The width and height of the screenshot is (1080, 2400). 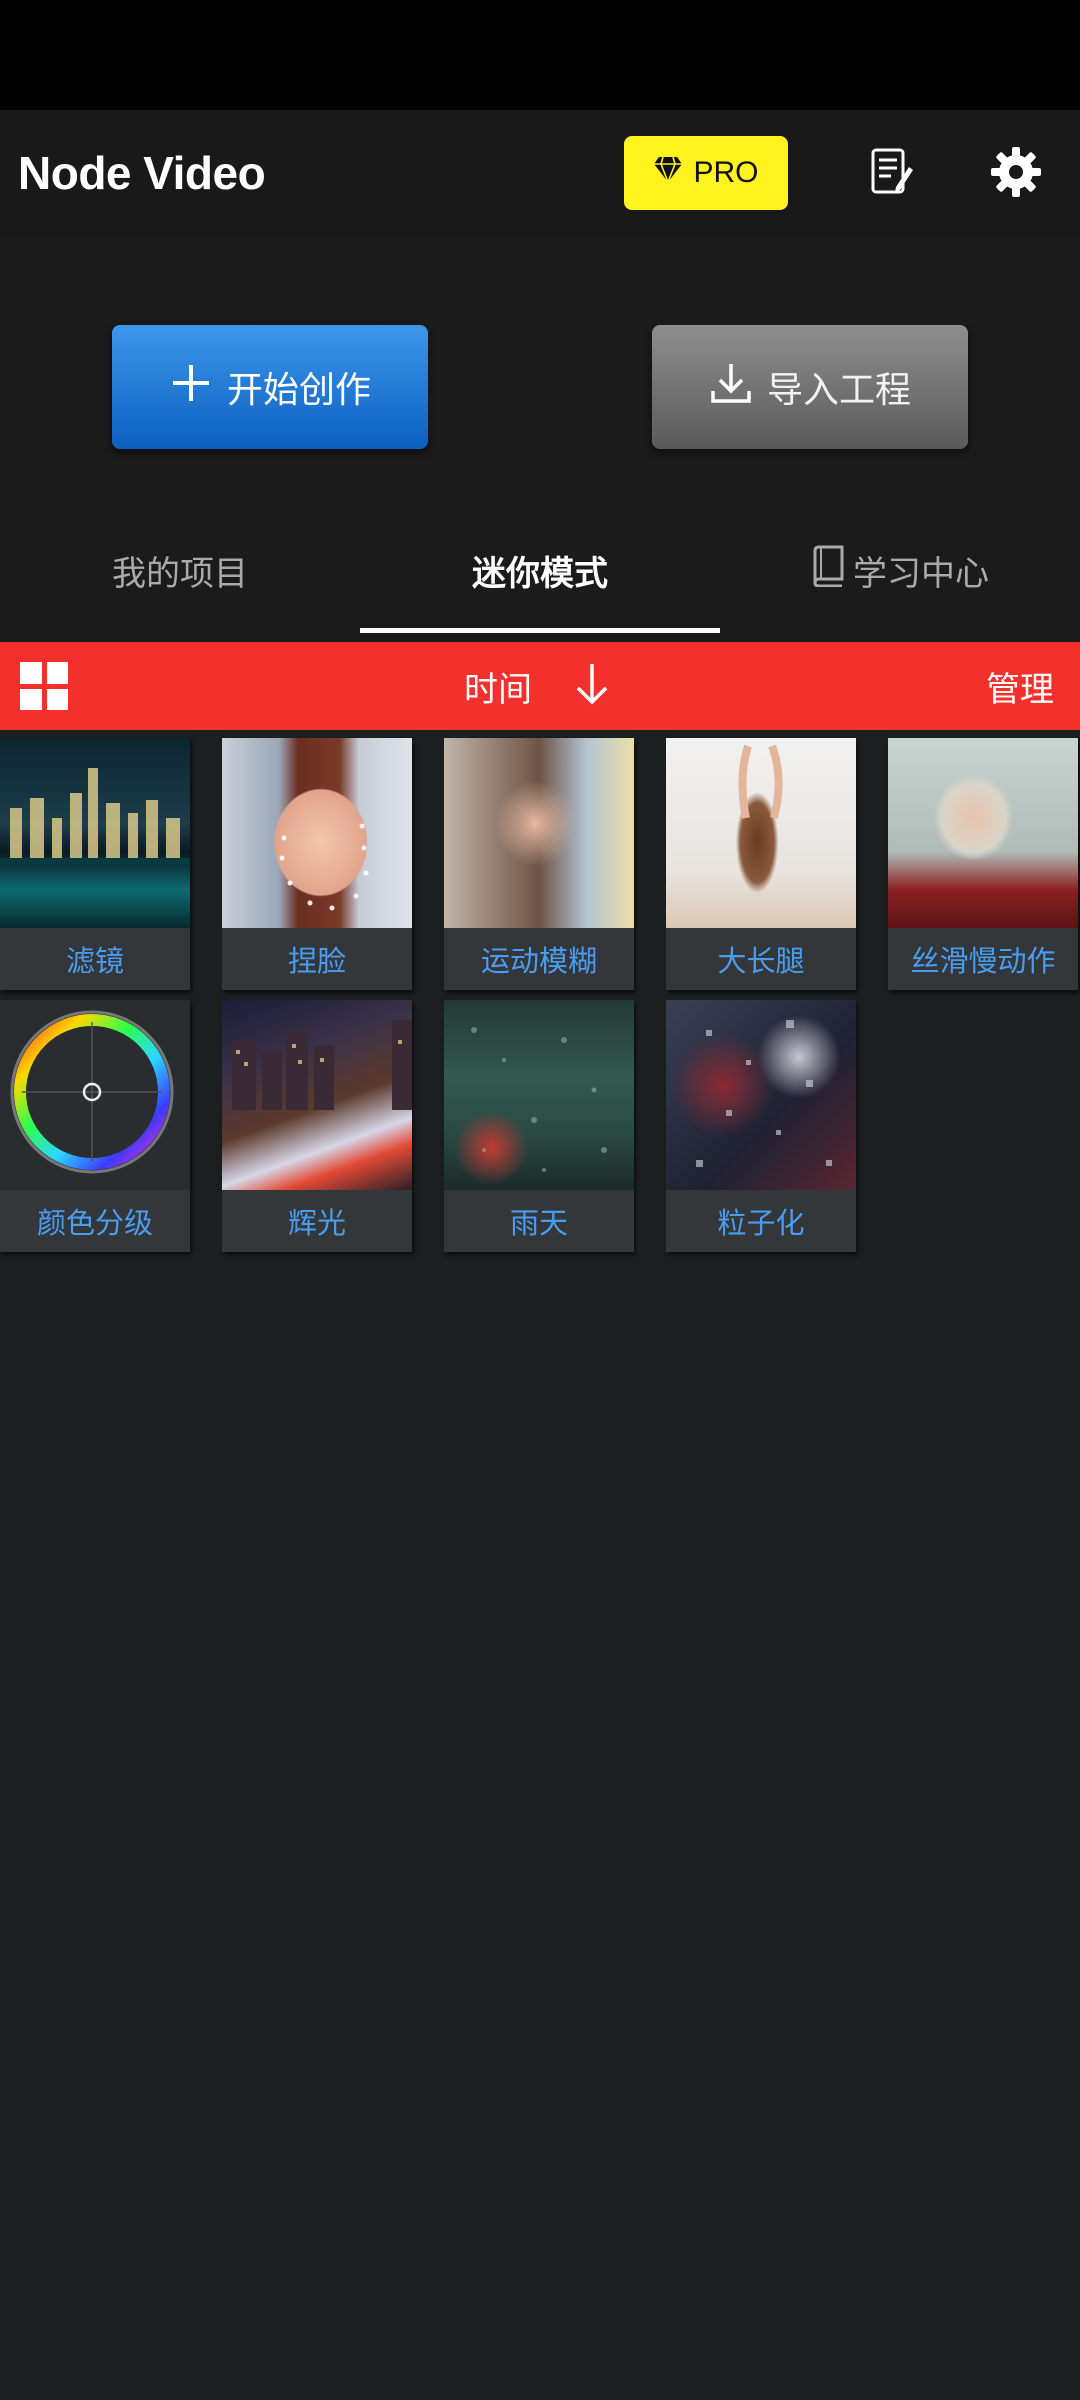 I want to click on preset-card-glow: 辉光, so click(x=317, y=1126).